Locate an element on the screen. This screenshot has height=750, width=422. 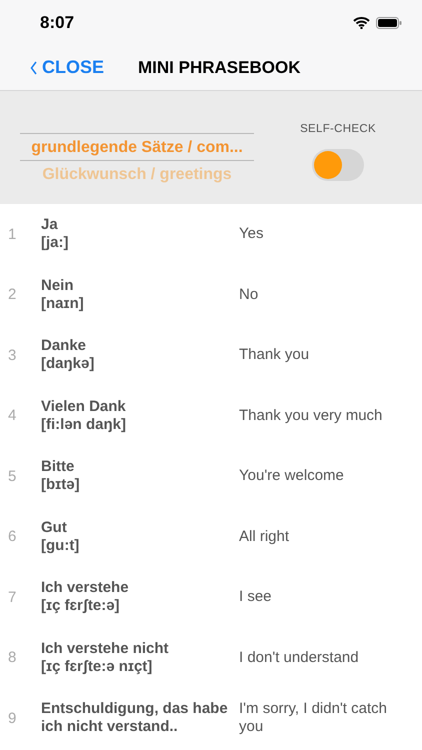
pronunciation: [bɪtə] is located at coordinates (61, 485).